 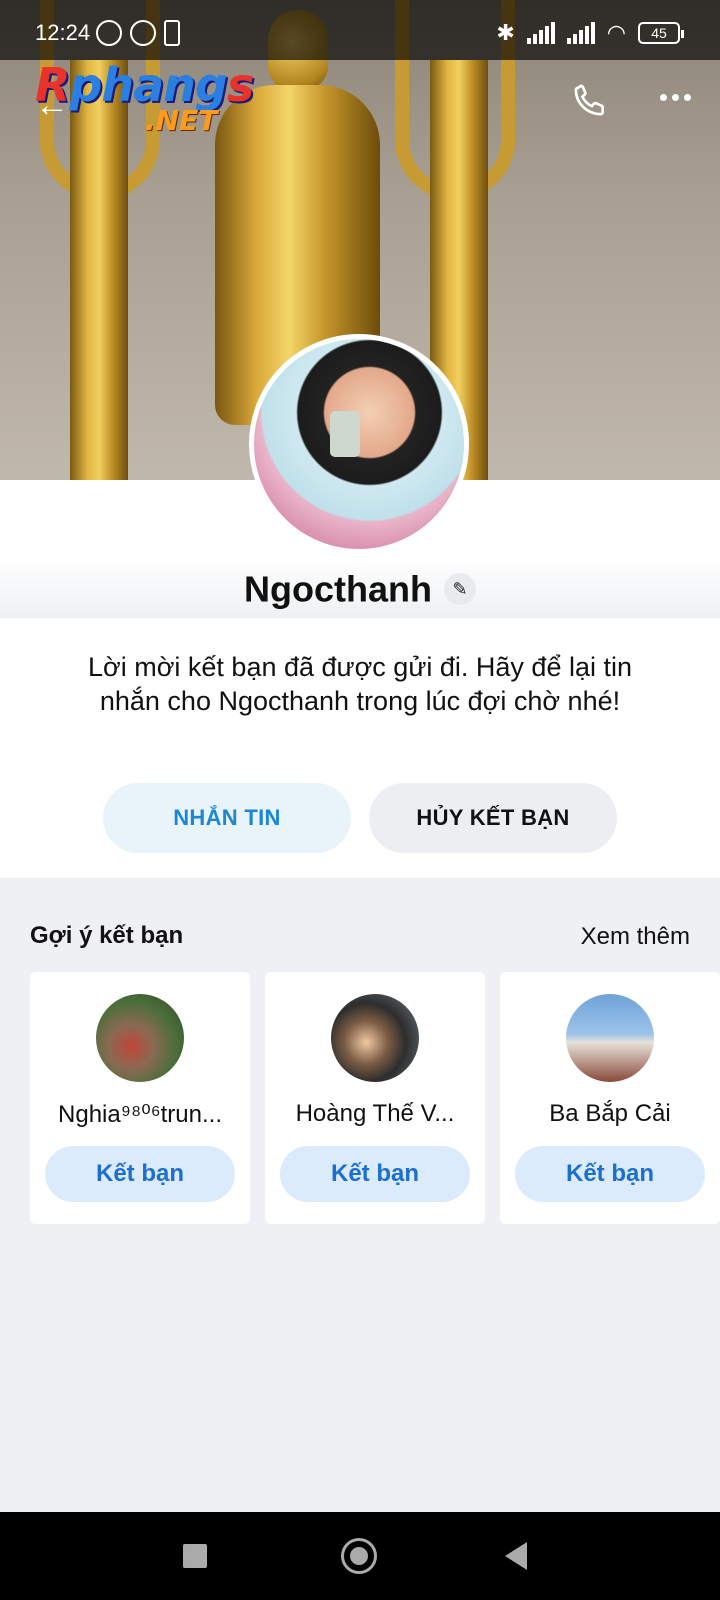 I want to click on system-nav-bar, so click(x=360, y=1556).